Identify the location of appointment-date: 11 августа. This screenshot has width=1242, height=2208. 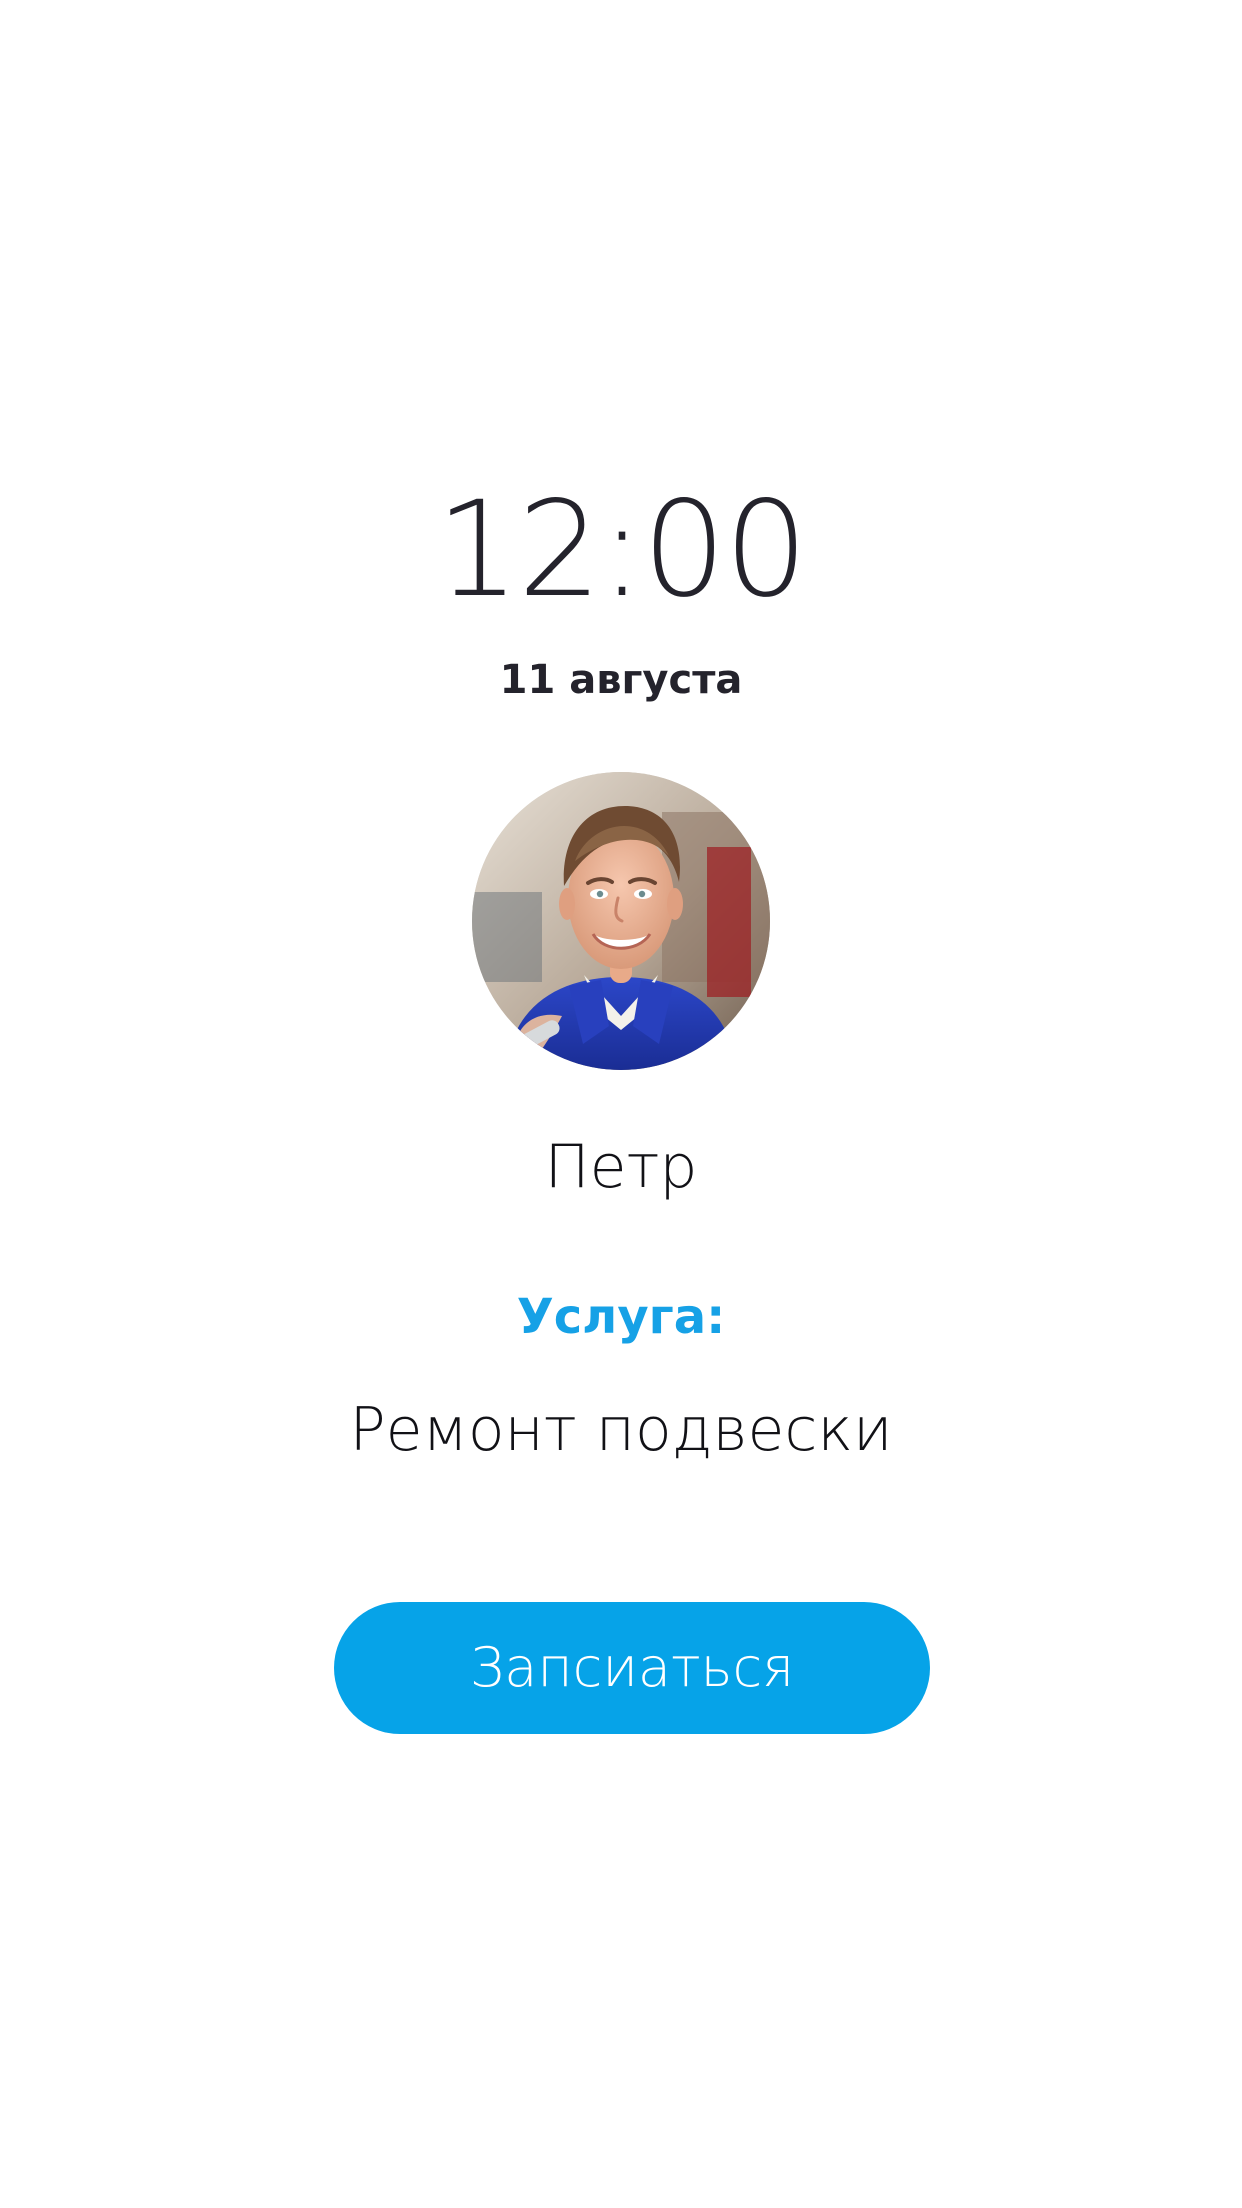
(621, 680).